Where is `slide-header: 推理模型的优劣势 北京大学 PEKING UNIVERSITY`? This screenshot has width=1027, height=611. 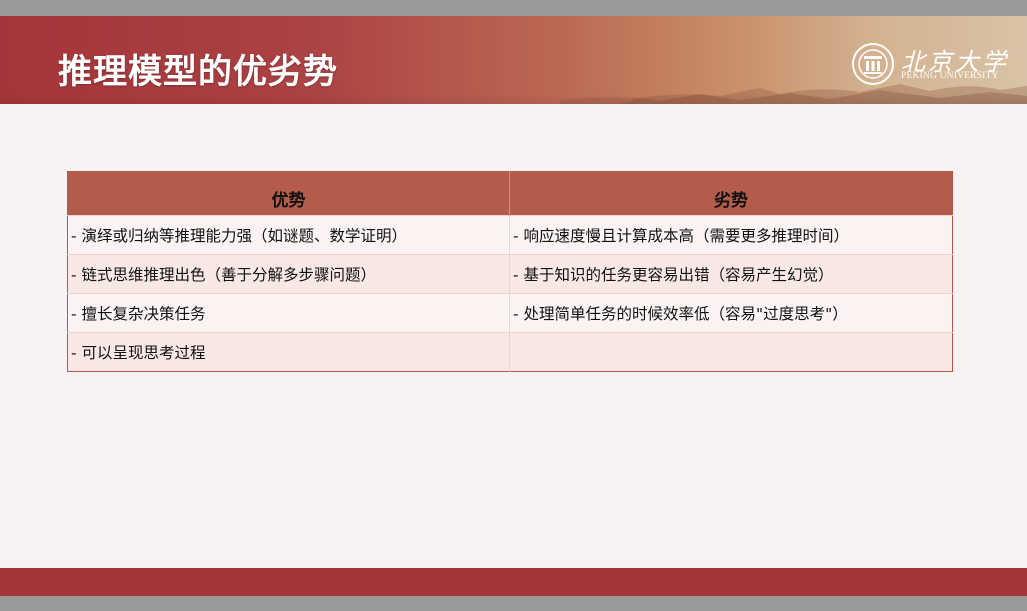 slide-header: 推理模型的优劣势 北京大学 PEKING UNIVERSITY is located at coordinates (513, 60).